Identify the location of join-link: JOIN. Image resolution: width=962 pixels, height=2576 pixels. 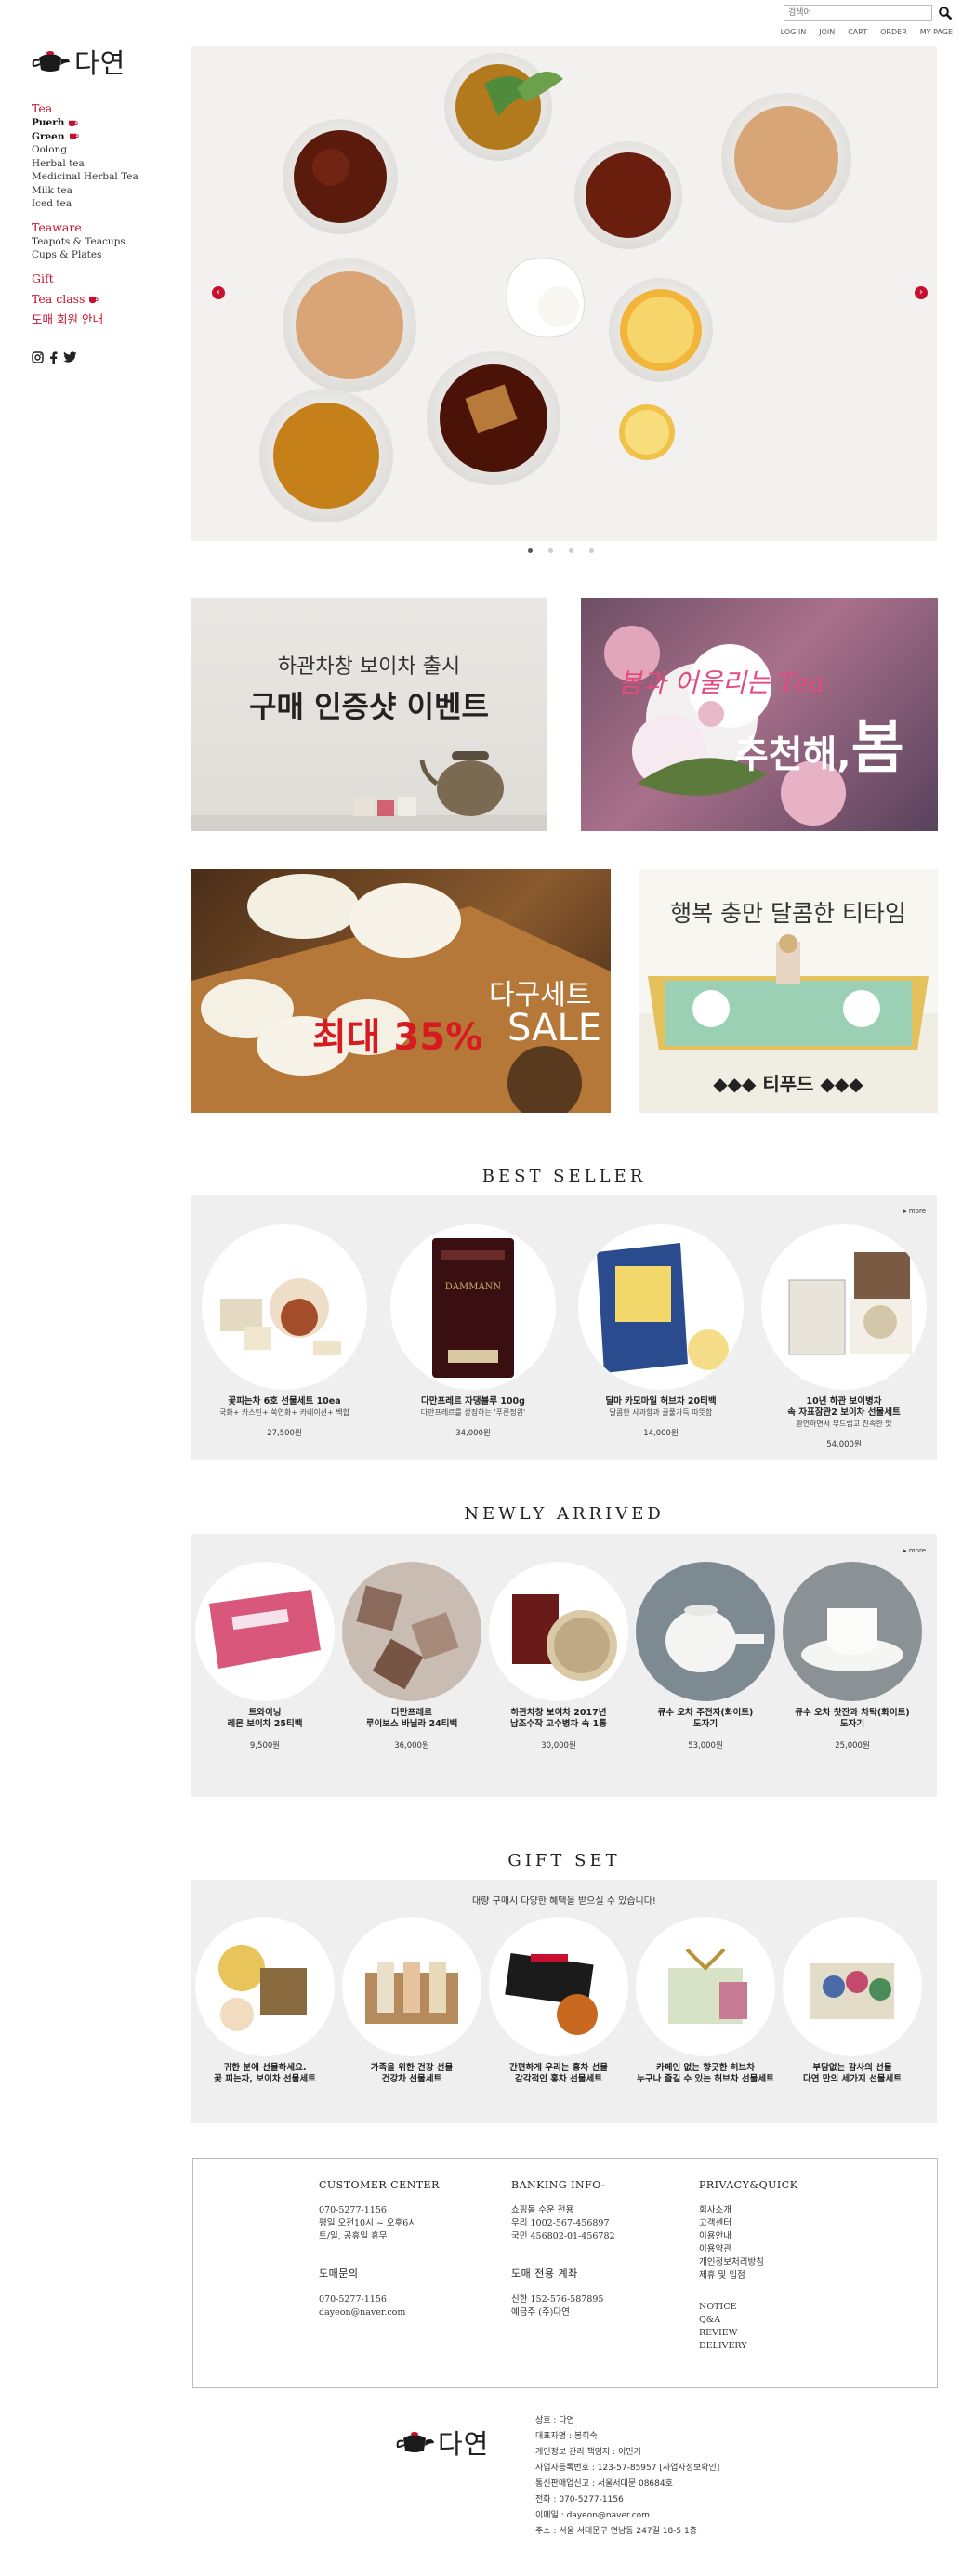
(827, 32).